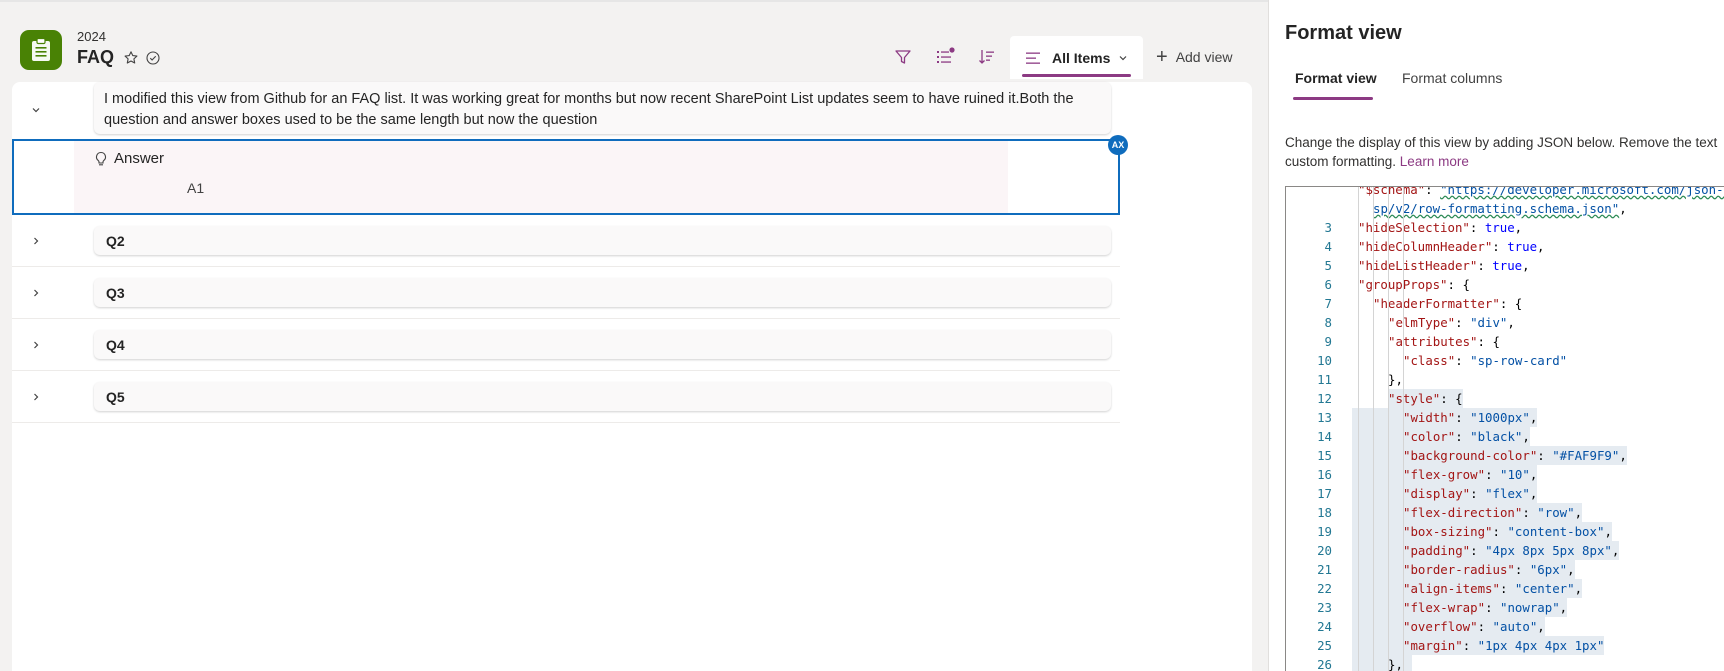  Describe the element at coordinates (945, 57) in the screenshot. I see `group-list-icon` at that location.